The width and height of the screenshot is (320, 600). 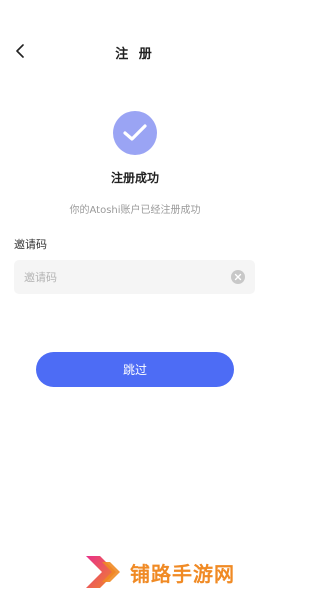 What do you see at coordinates (30, 244) in the screenshot?
I see `invite-code-label: 邀请码` at bounding box center [30, 244].